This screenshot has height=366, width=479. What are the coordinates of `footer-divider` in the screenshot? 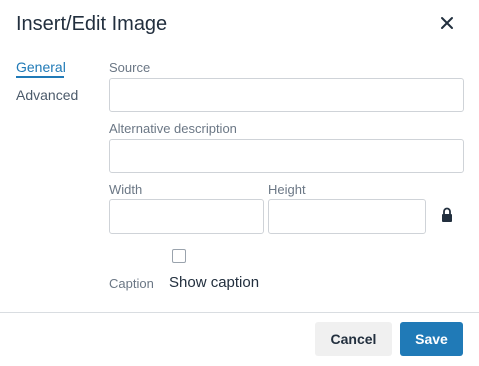 It's located at (239, 312).